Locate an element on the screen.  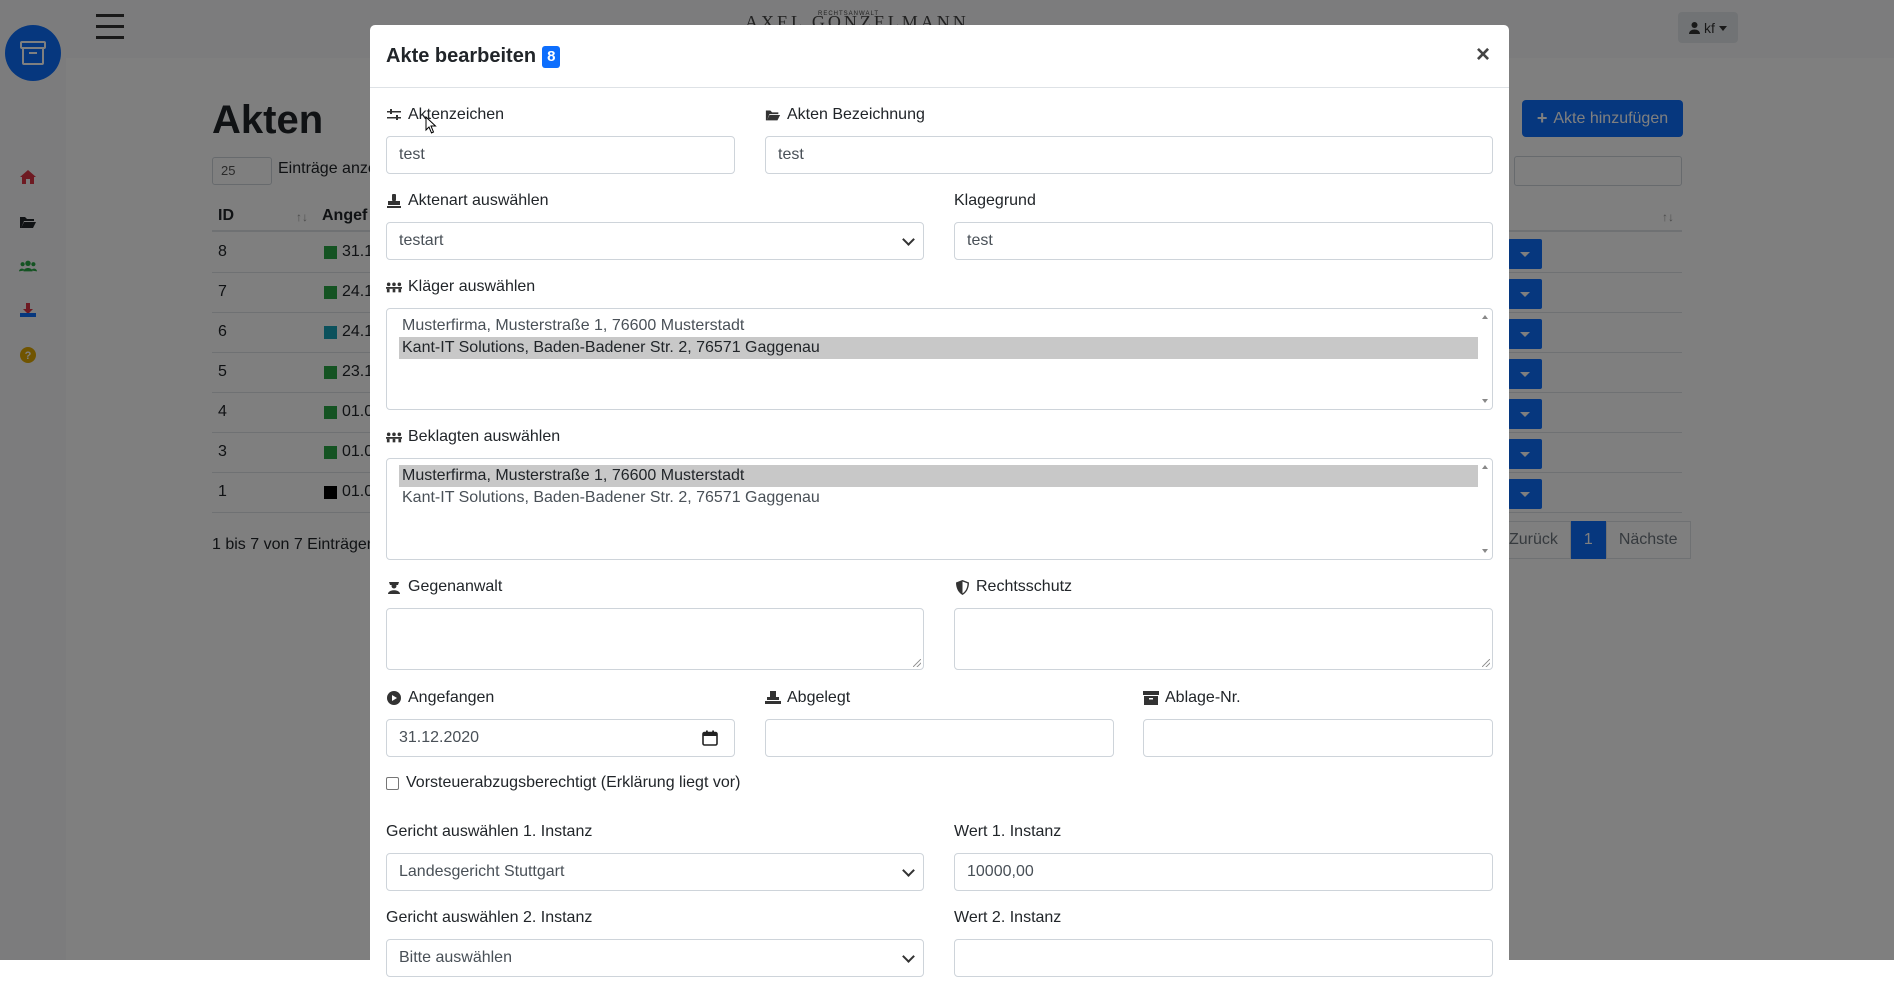
ablage-nr-label: Ablage-Nr. is located at coordinates (1192, 698).